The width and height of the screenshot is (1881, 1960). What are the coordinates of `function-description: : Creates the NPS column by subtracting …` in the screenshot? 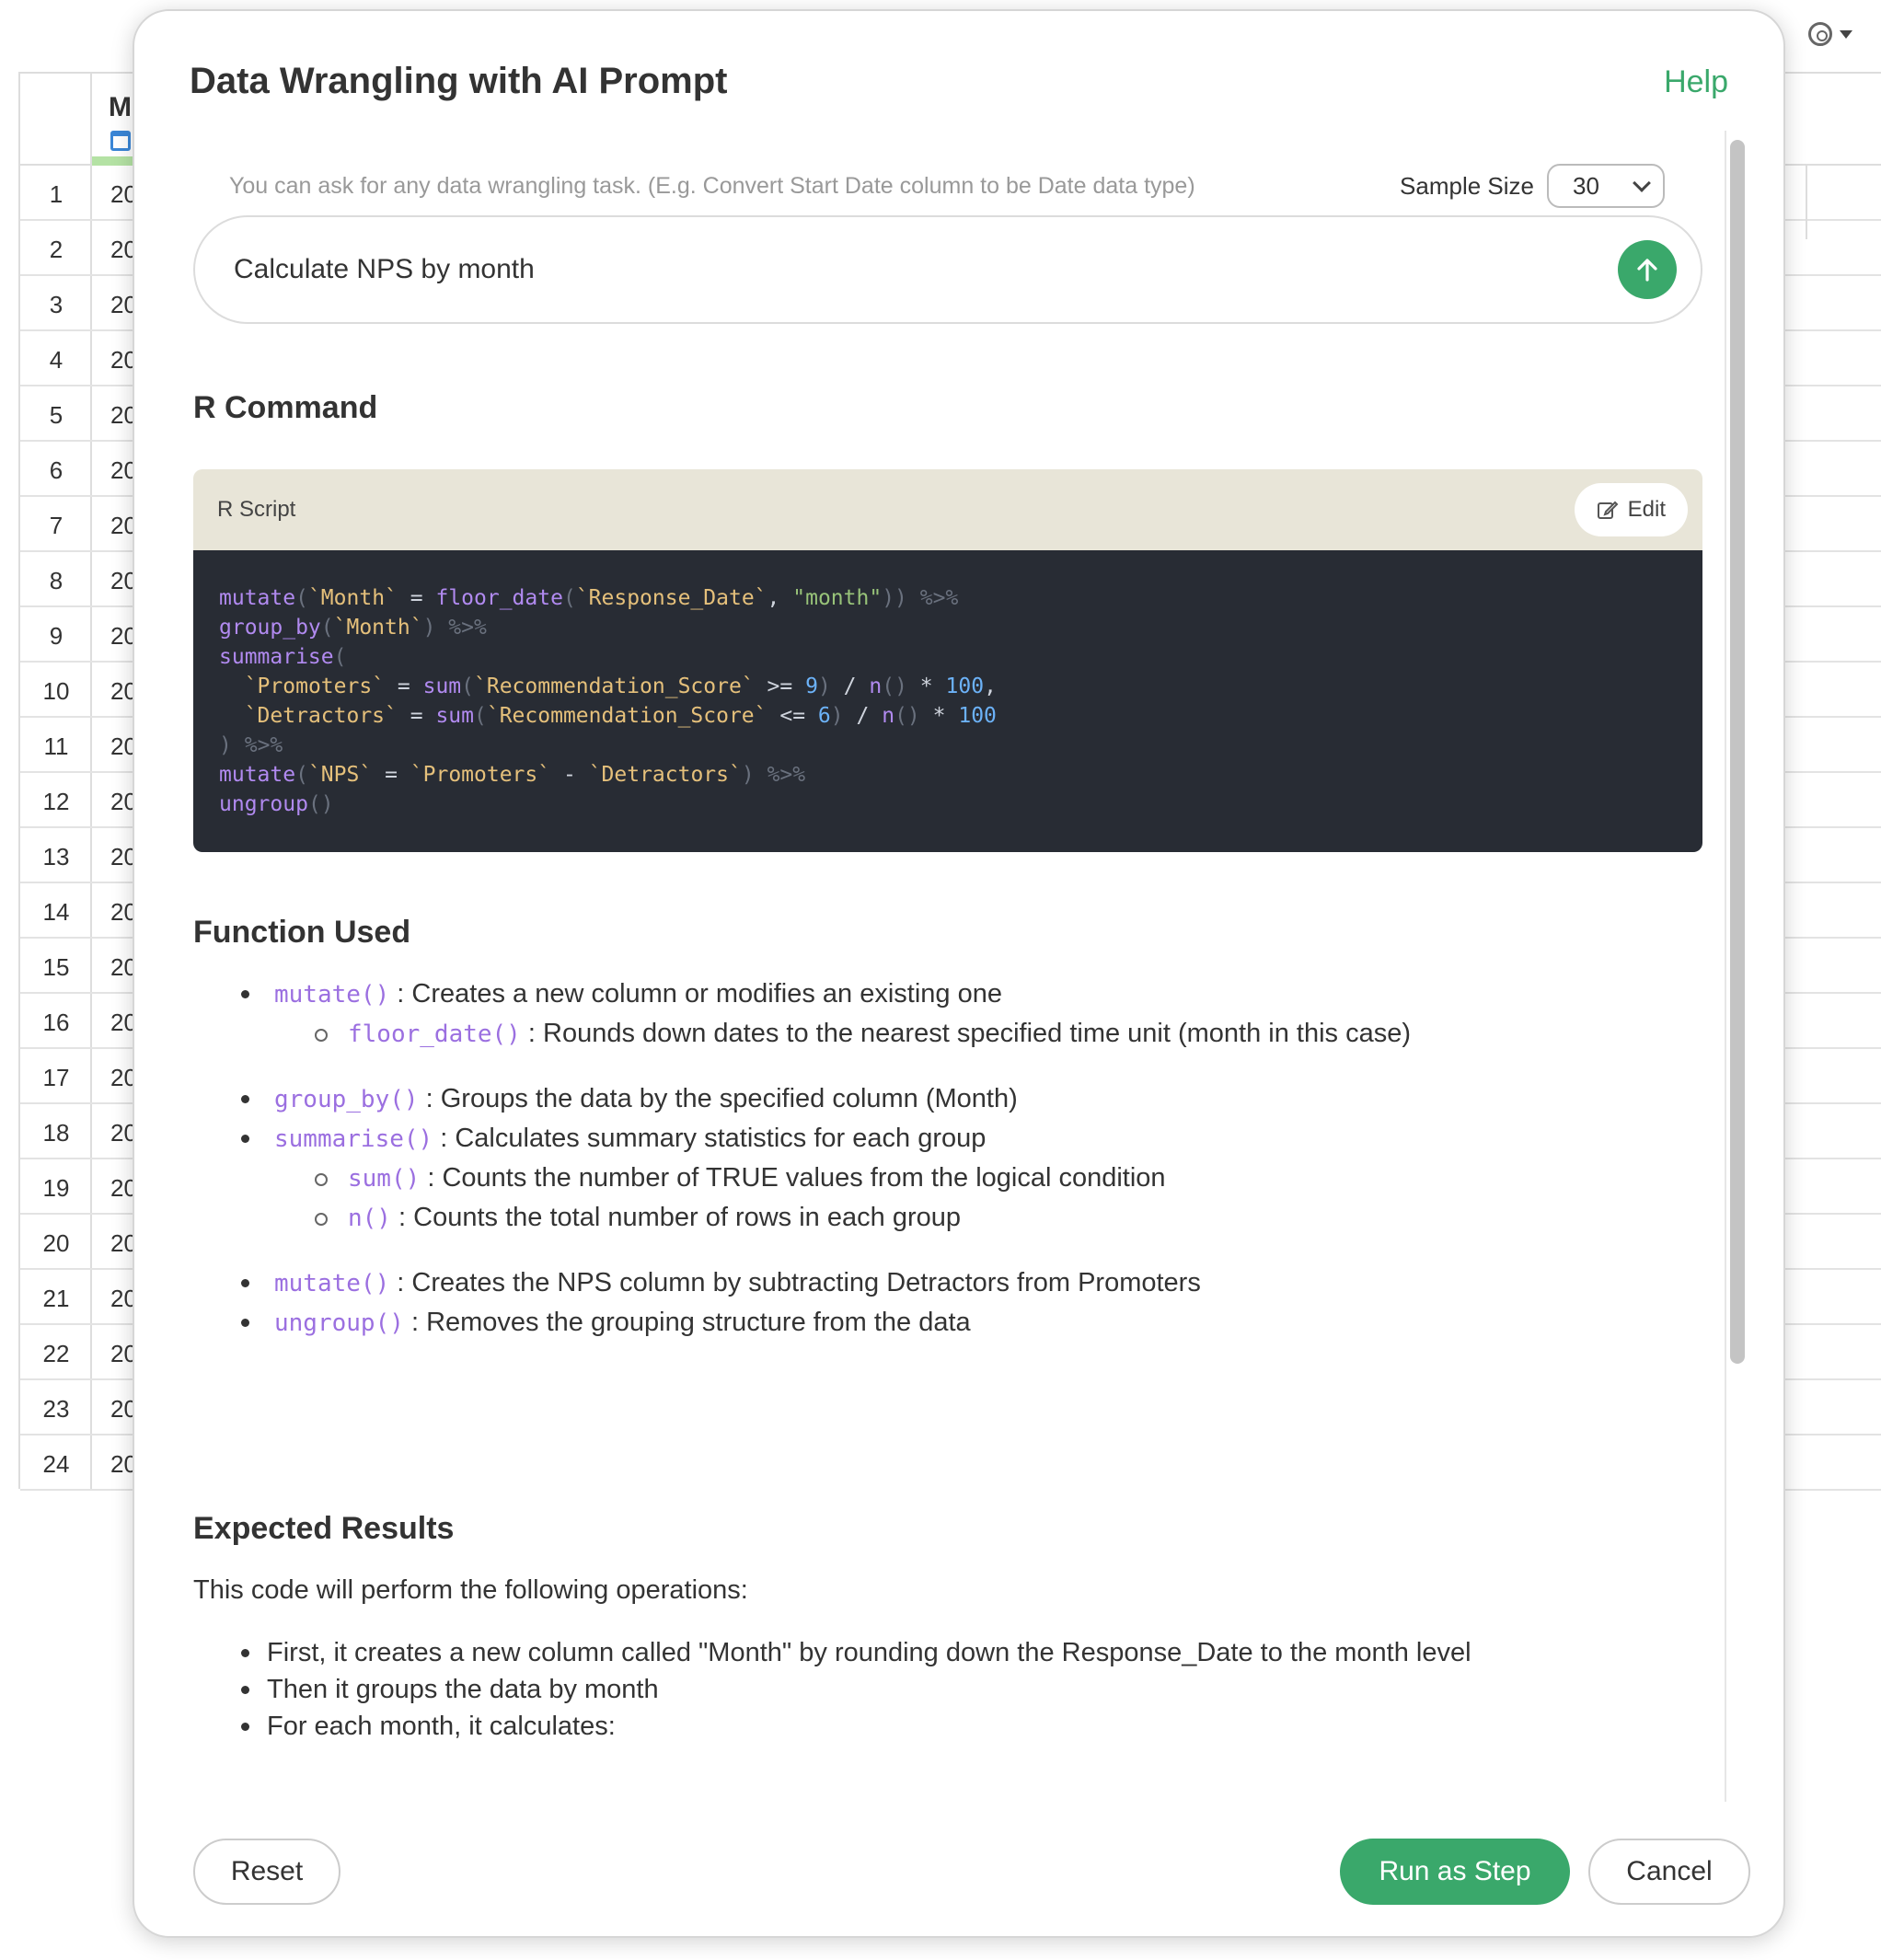 It's located at (799, 1282).